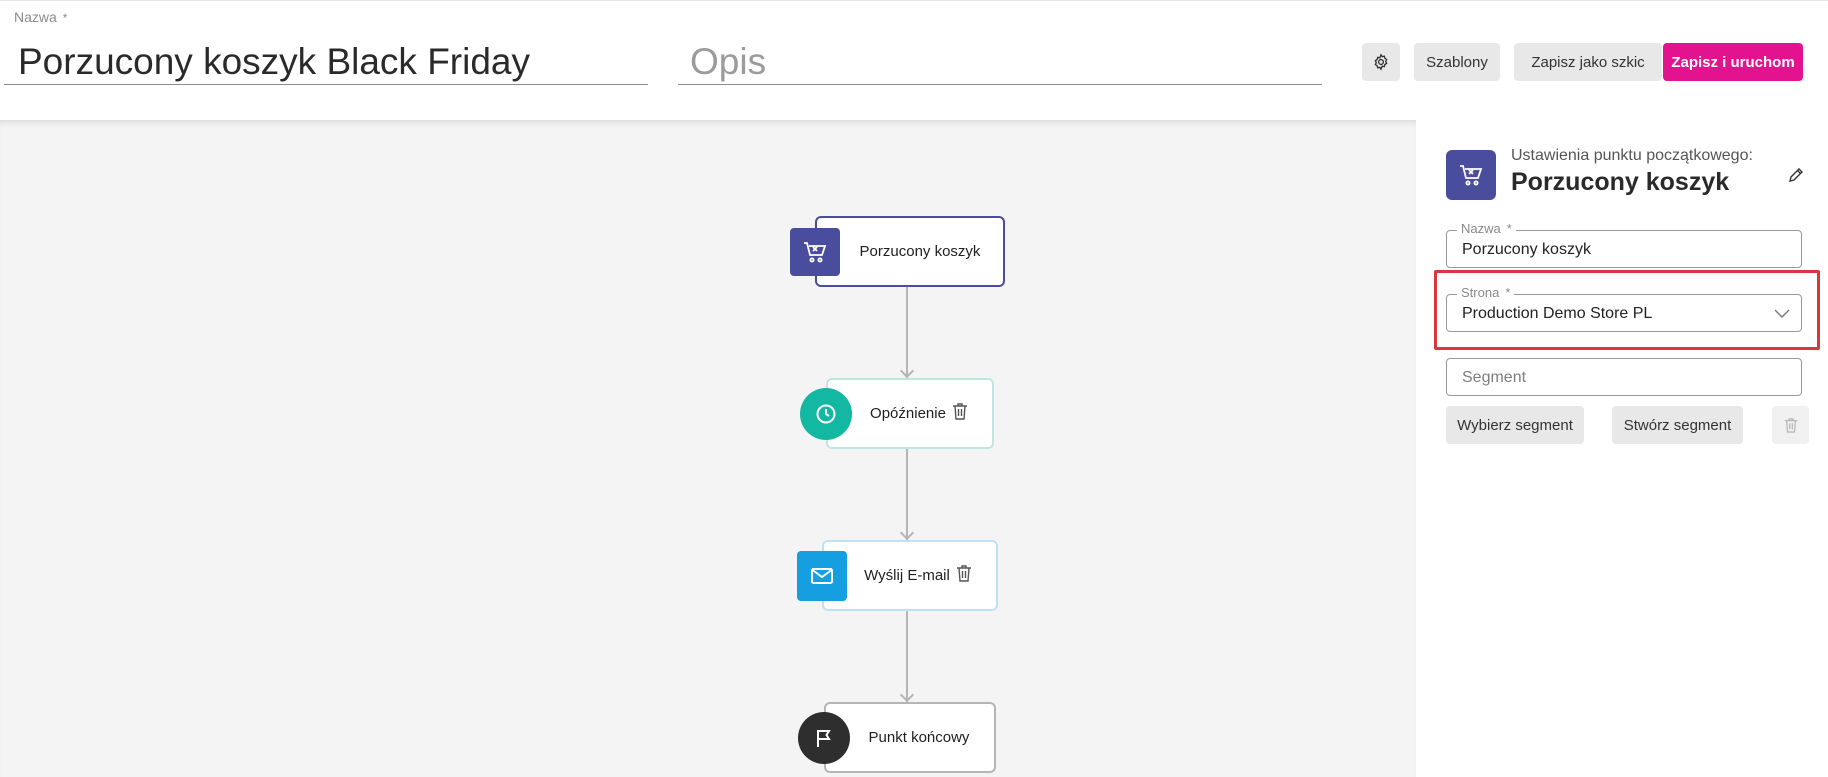  I want to click on flag-icon, so click(824, 738).